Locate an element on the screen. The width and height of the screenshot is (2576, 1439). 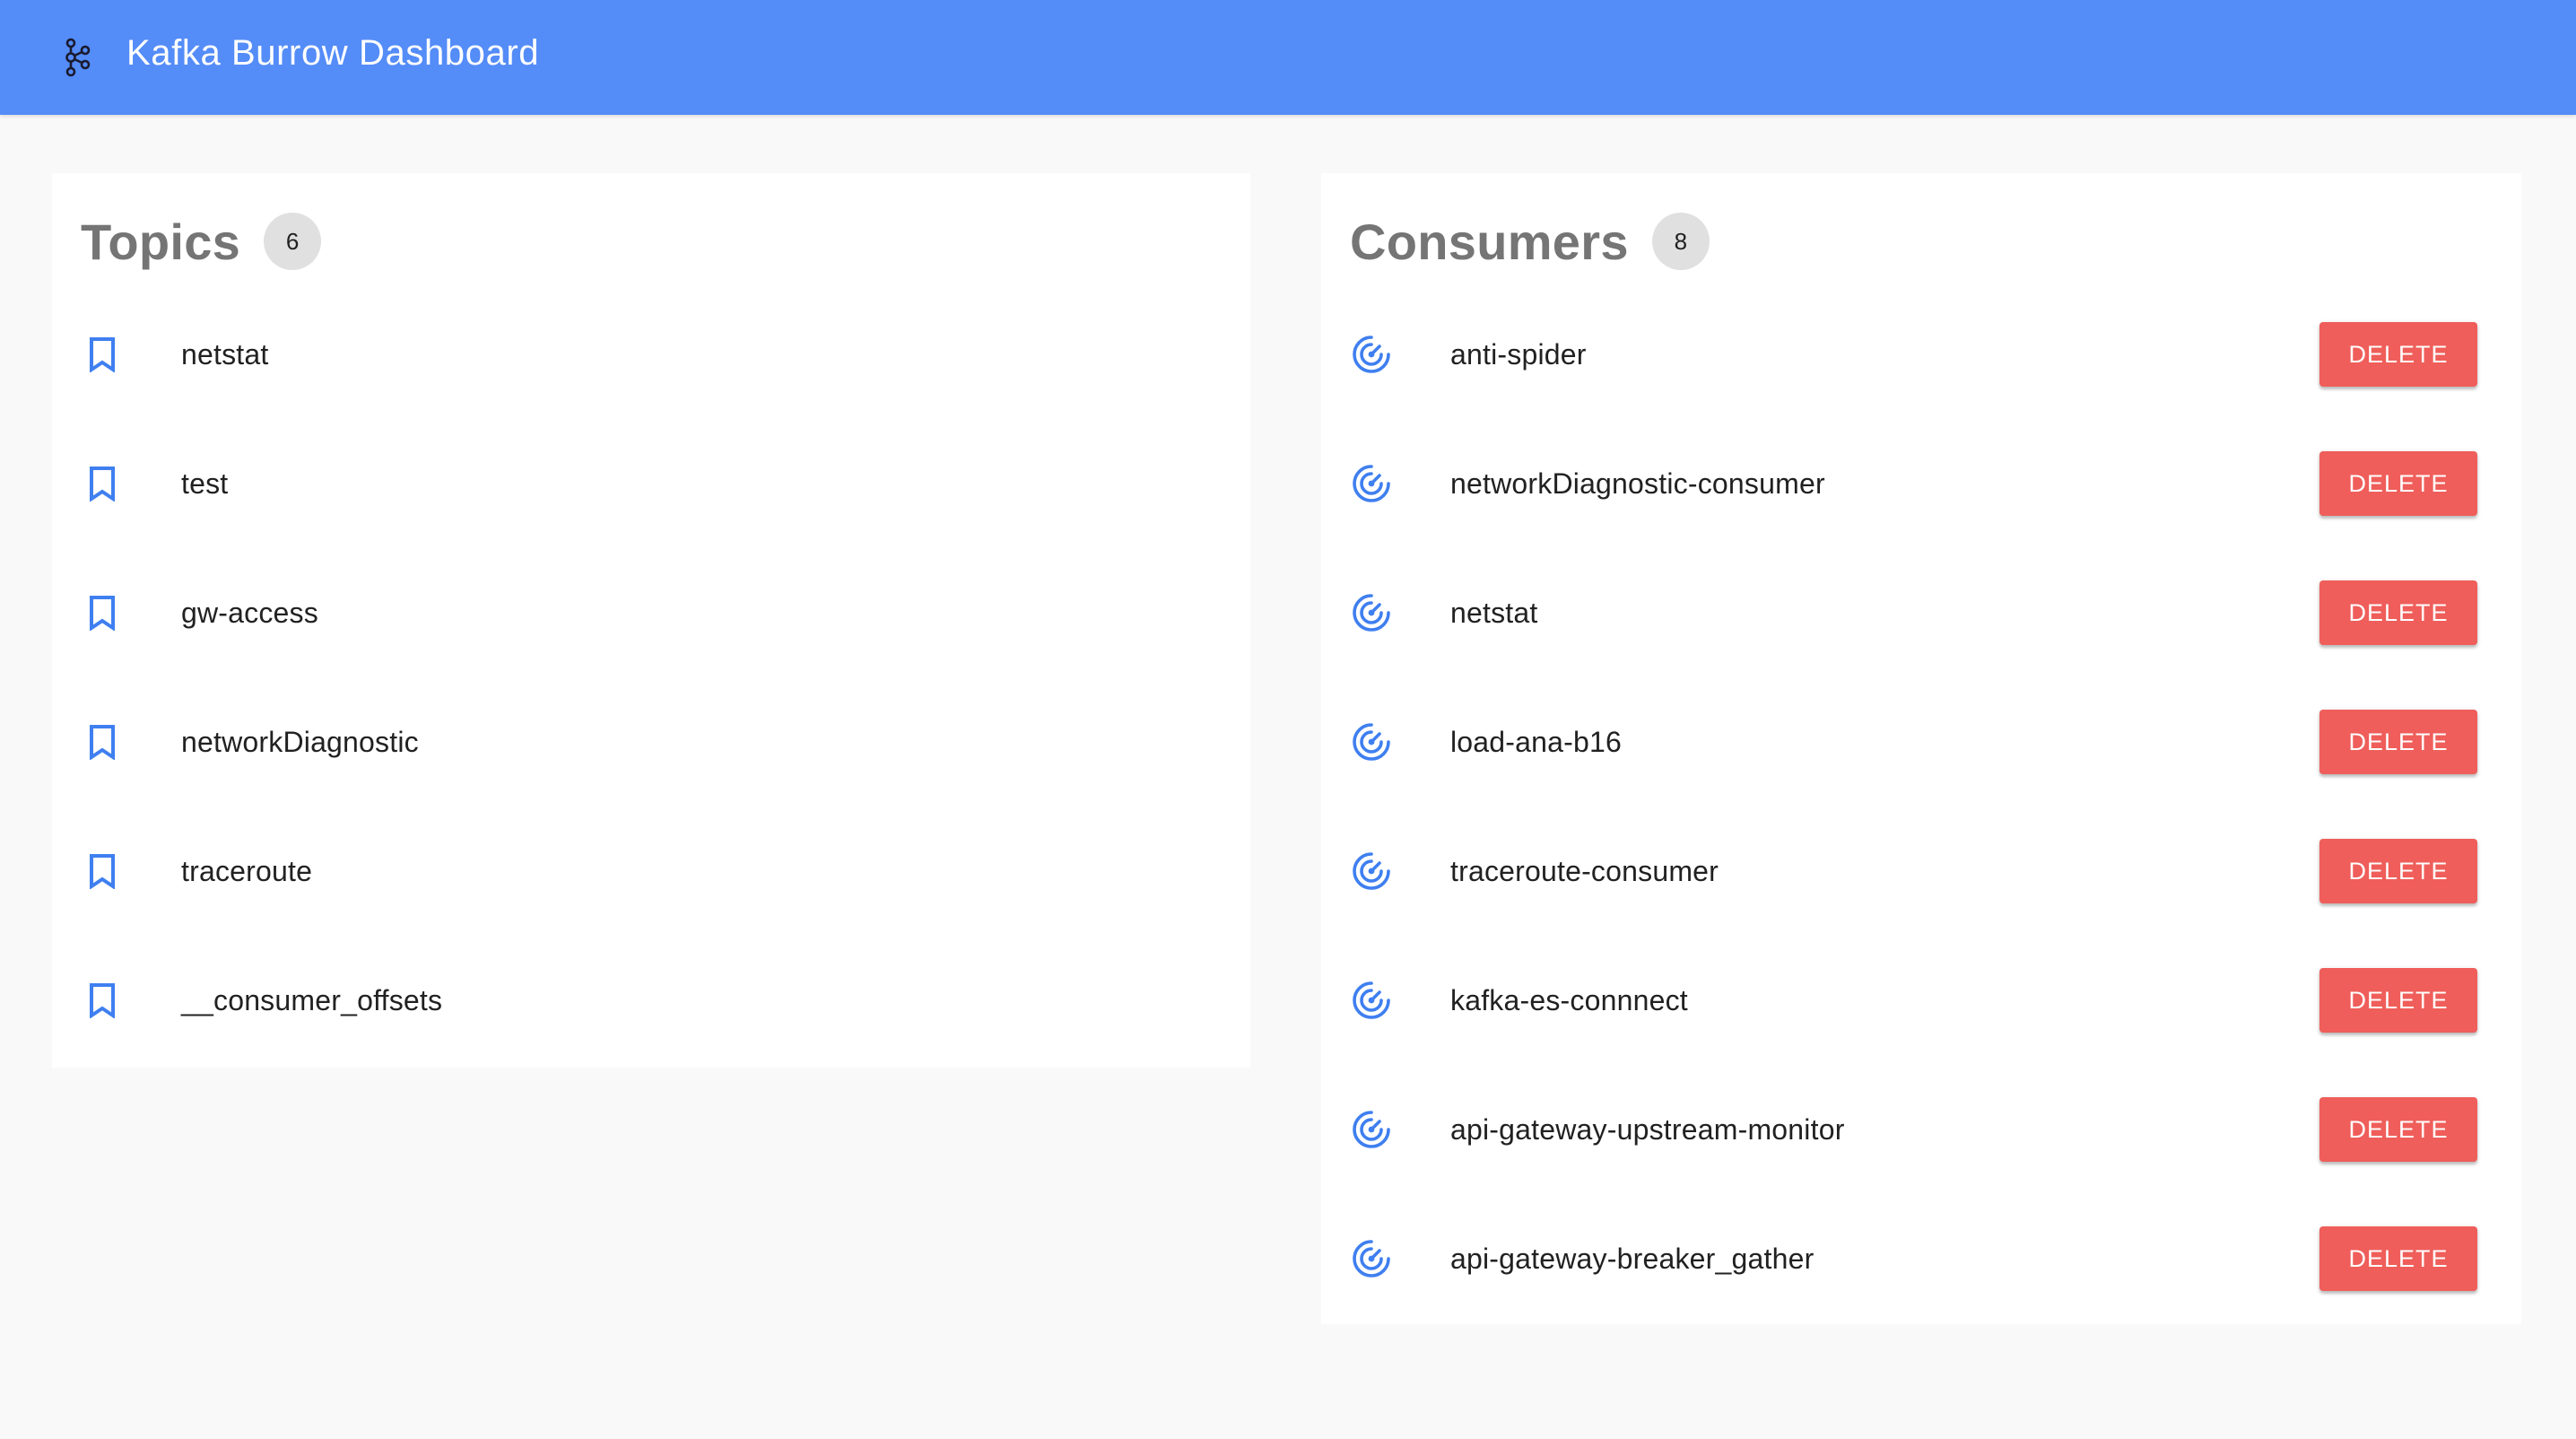
consumer-label: api-gateway-upstream-monitor is located at coordinates (1647, 1129).